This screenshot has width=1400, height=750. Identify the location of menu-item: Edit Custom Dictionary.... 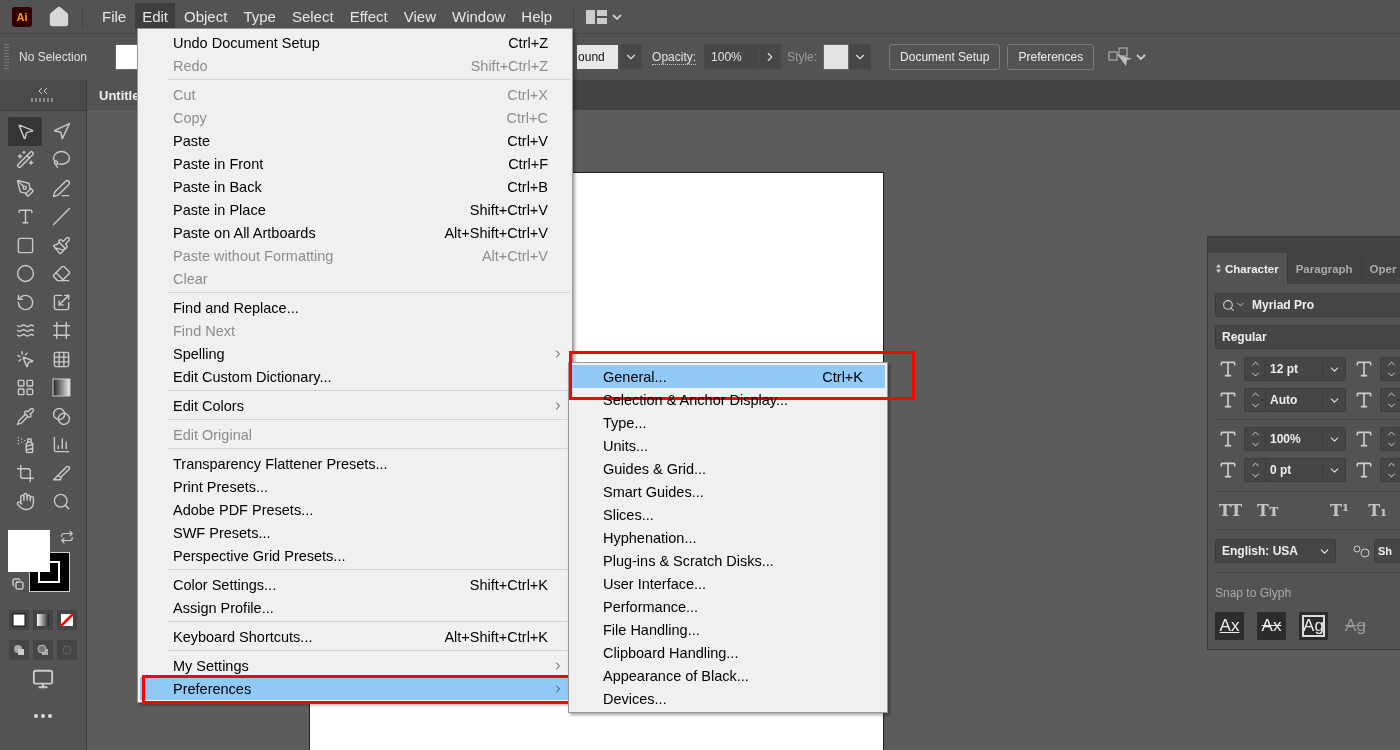
(355, 376).